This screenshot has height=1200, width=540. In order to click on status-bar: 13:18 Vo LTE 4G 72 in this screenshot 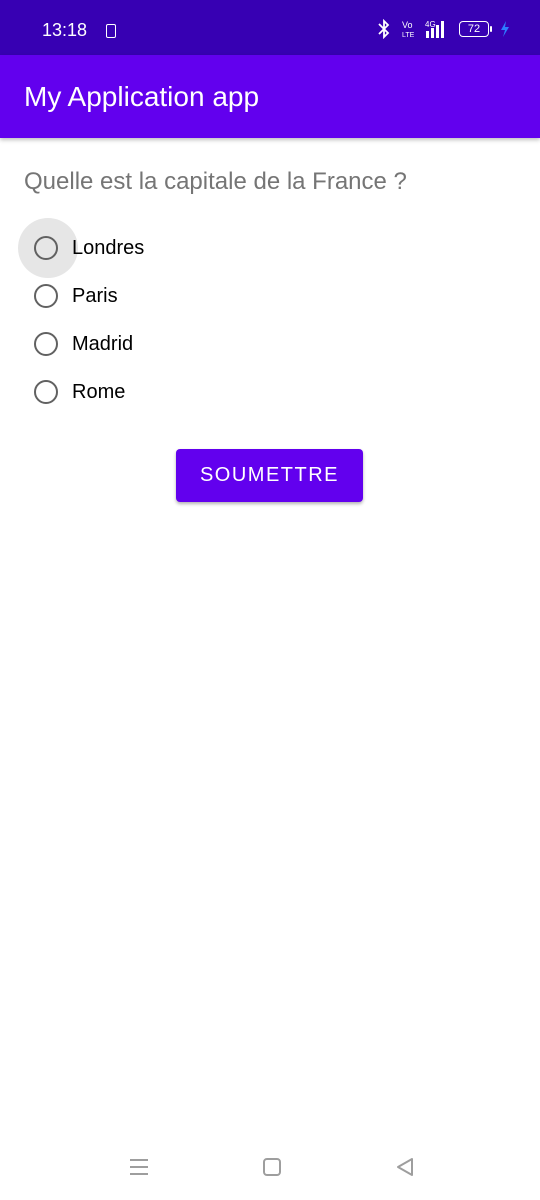, I will do `click(270, 27)`.